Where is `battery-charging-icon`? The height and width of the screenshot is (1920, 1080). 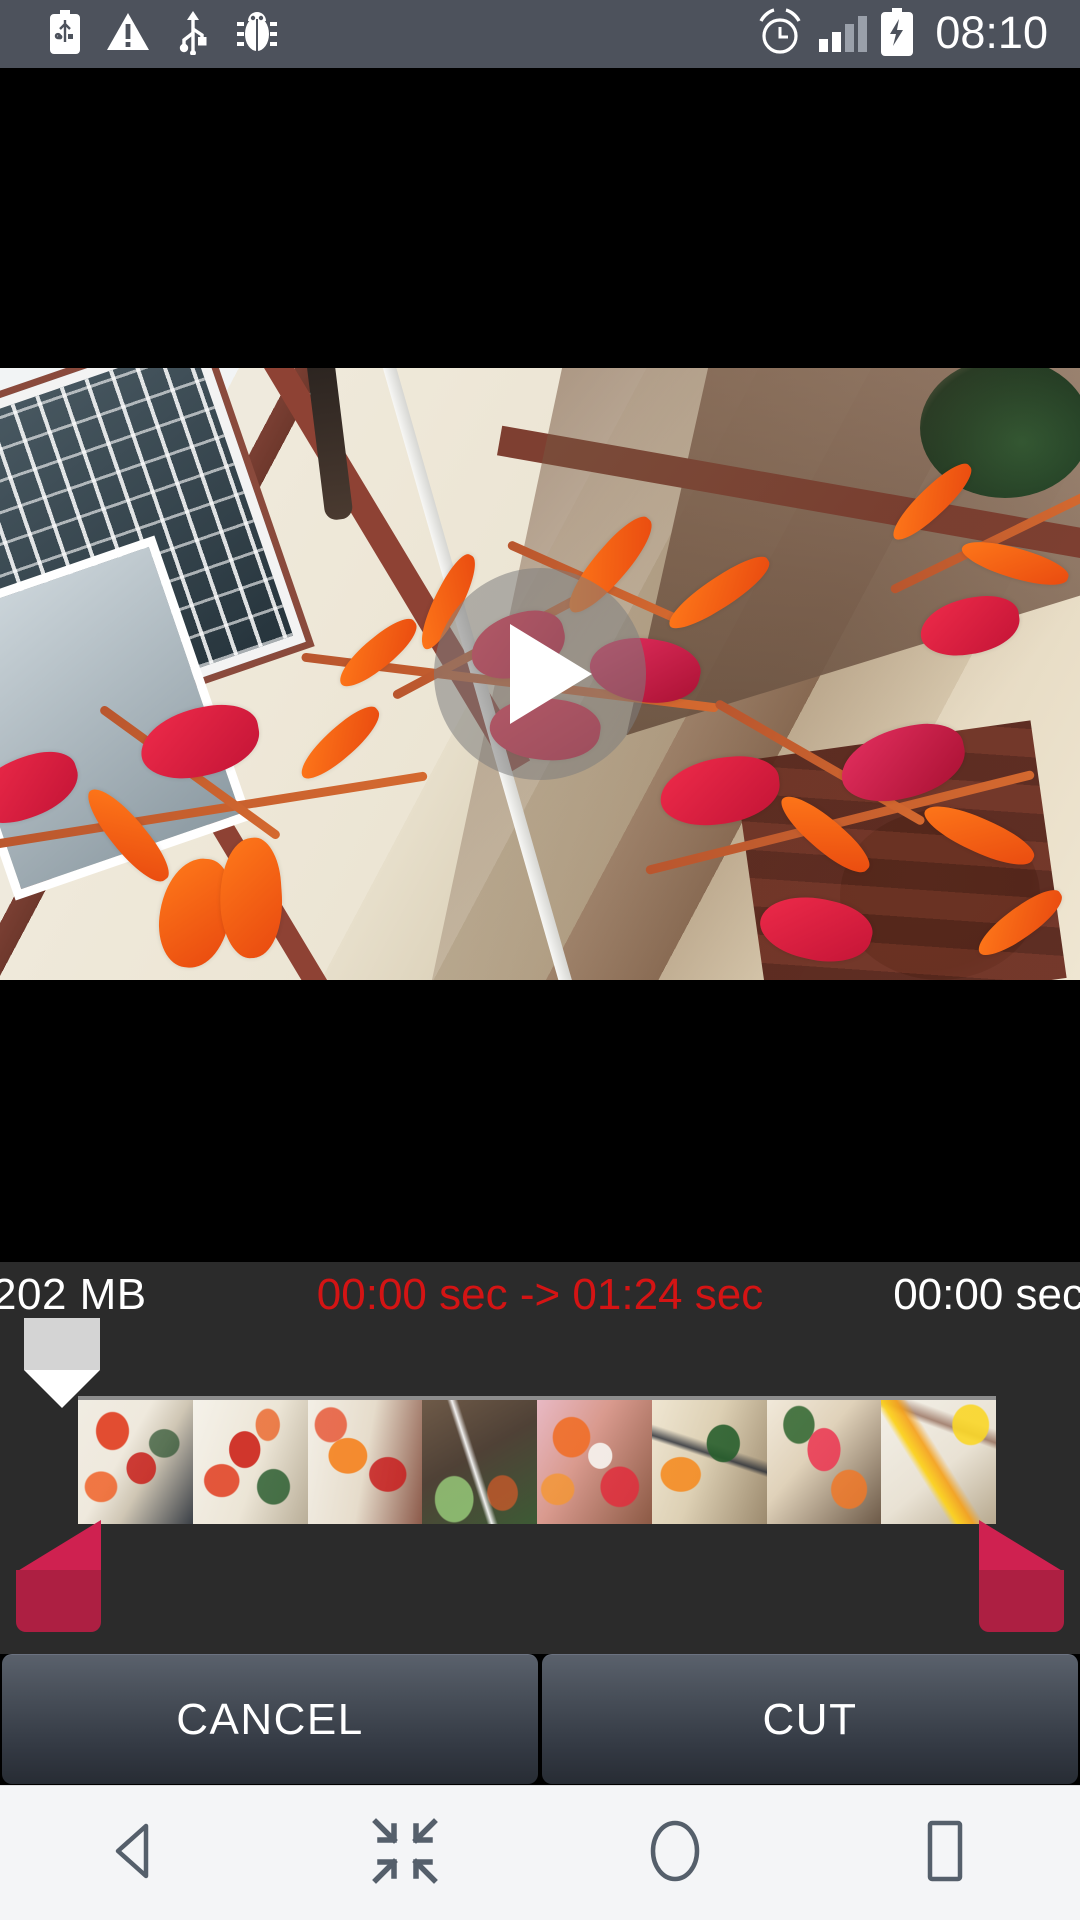
battery-charging-icon is located at coordinates (897, 34).